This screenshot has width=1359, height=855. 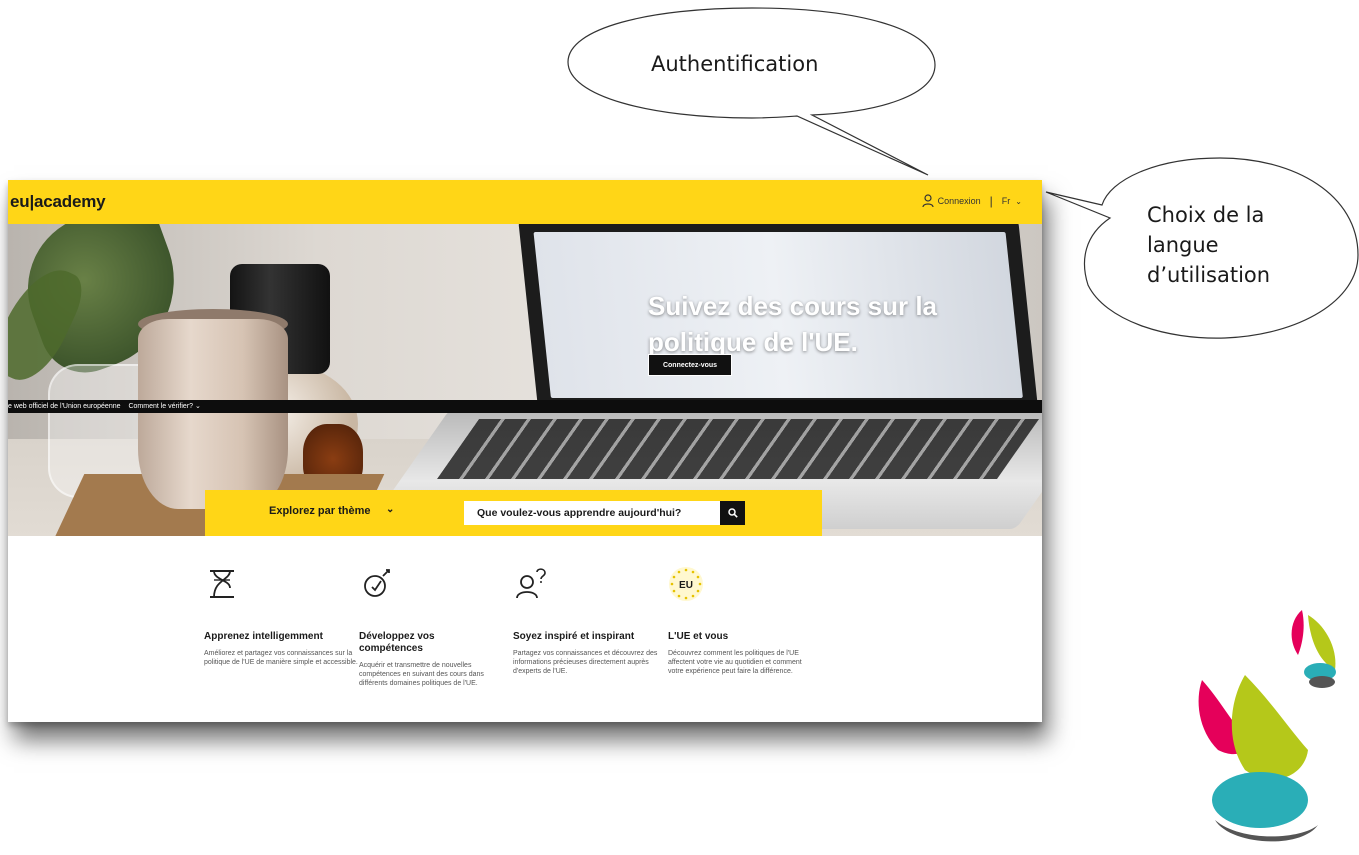 I want to click on search-icon, so click(x=732, y=513).